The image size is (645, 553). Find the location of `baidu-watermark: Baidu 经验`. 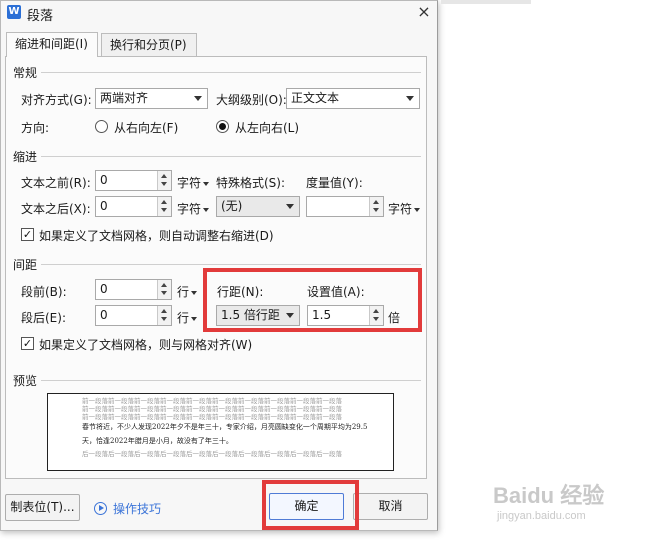

baidu-watermark: Baidu 经验 is located at coordinates (549, 495).